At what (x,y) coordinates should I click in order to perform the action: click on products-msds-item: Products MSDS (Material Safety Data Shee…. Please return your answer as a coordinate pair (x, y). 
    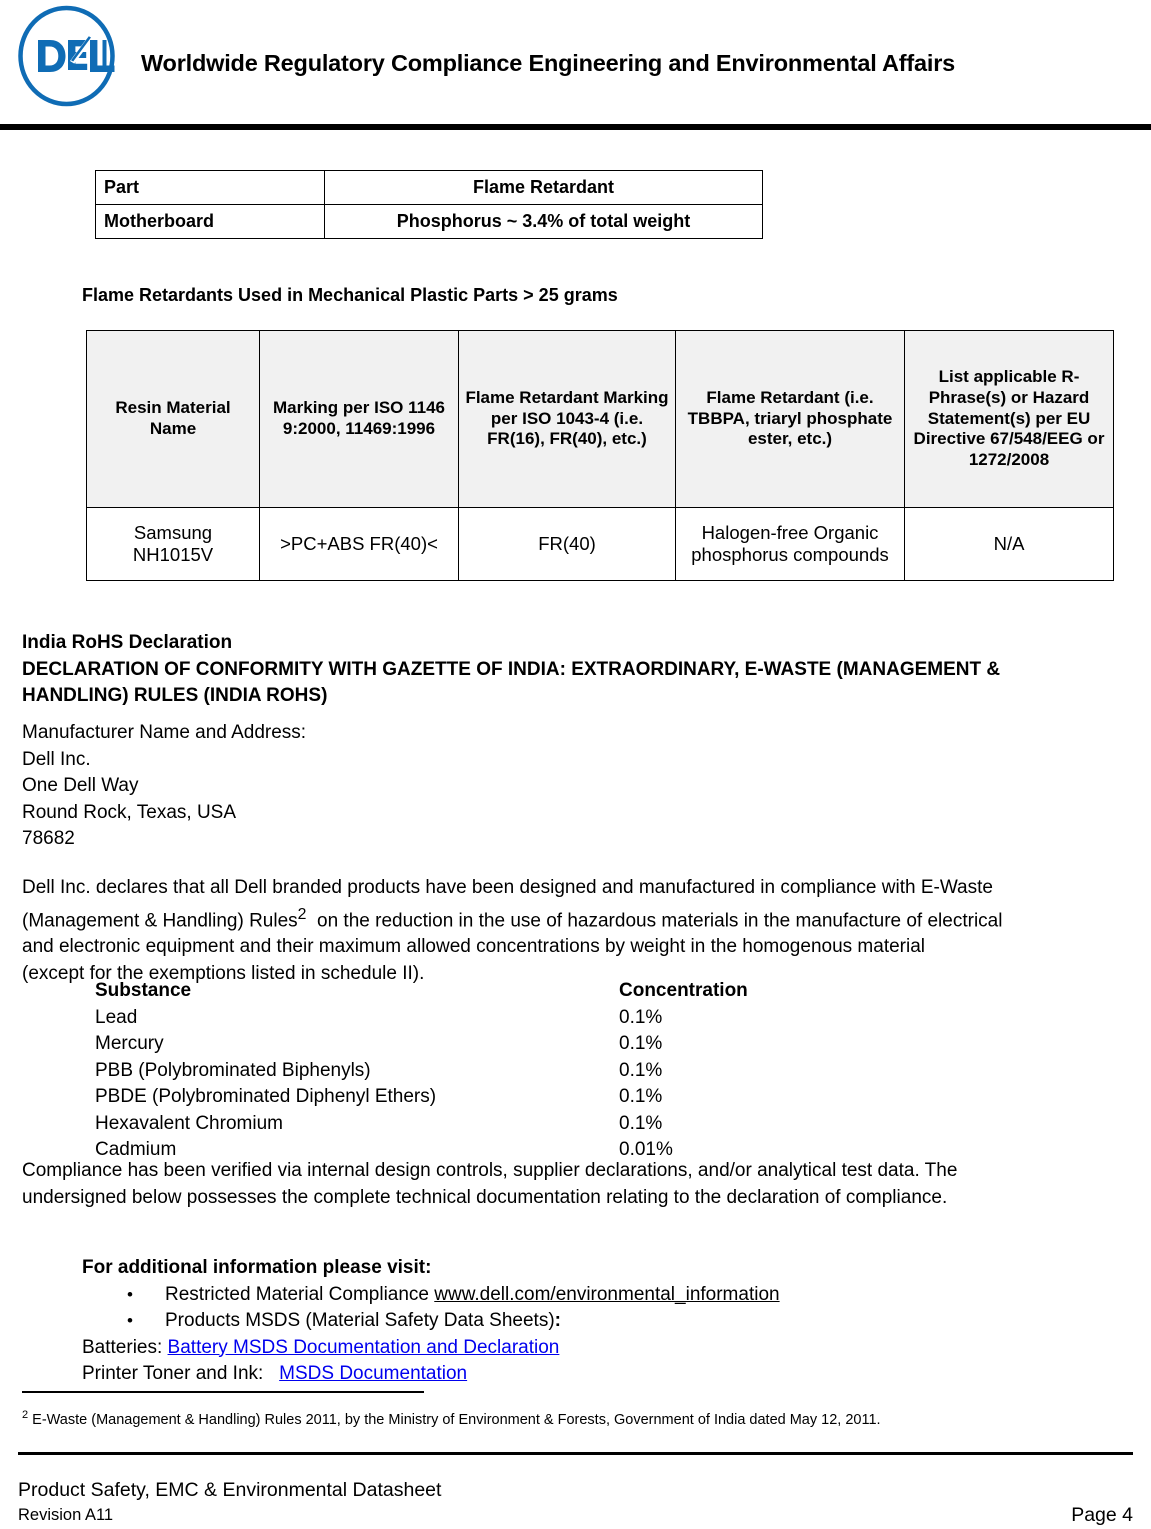
    Looking at the image, I should click on (363, 1321).